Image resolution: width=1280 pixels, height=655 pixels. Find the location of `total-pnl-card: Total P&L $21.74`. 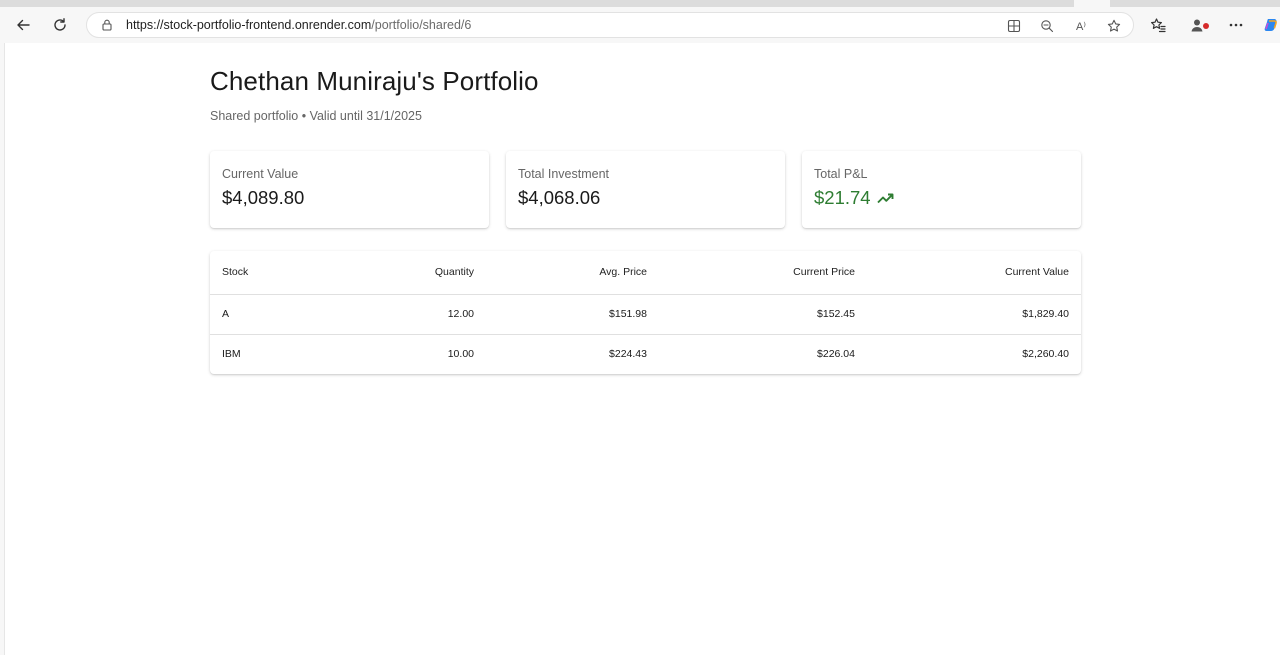

total-pnl-card: Total P&L $21.74 is located at coordinates (941, 189).